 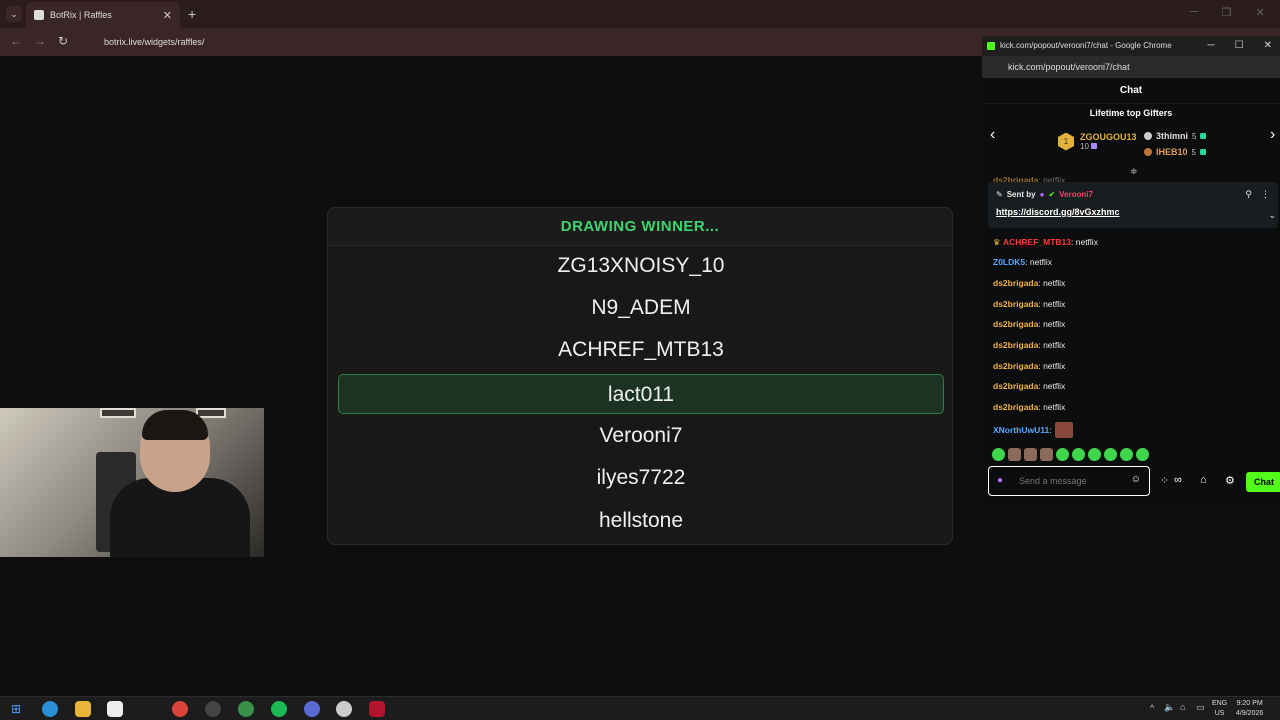 I want to click on network-icon: ⌂, so click(x=1182, y=707).